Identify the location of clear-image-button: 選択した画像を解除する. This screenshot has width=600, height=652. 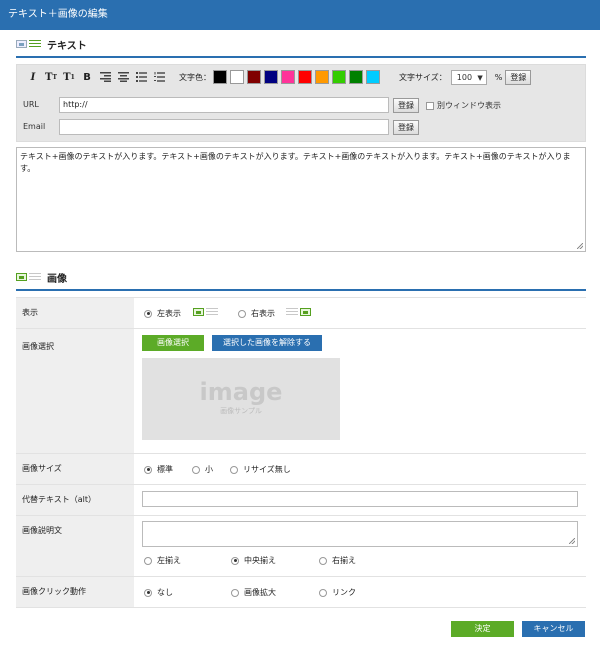
(267, 343).